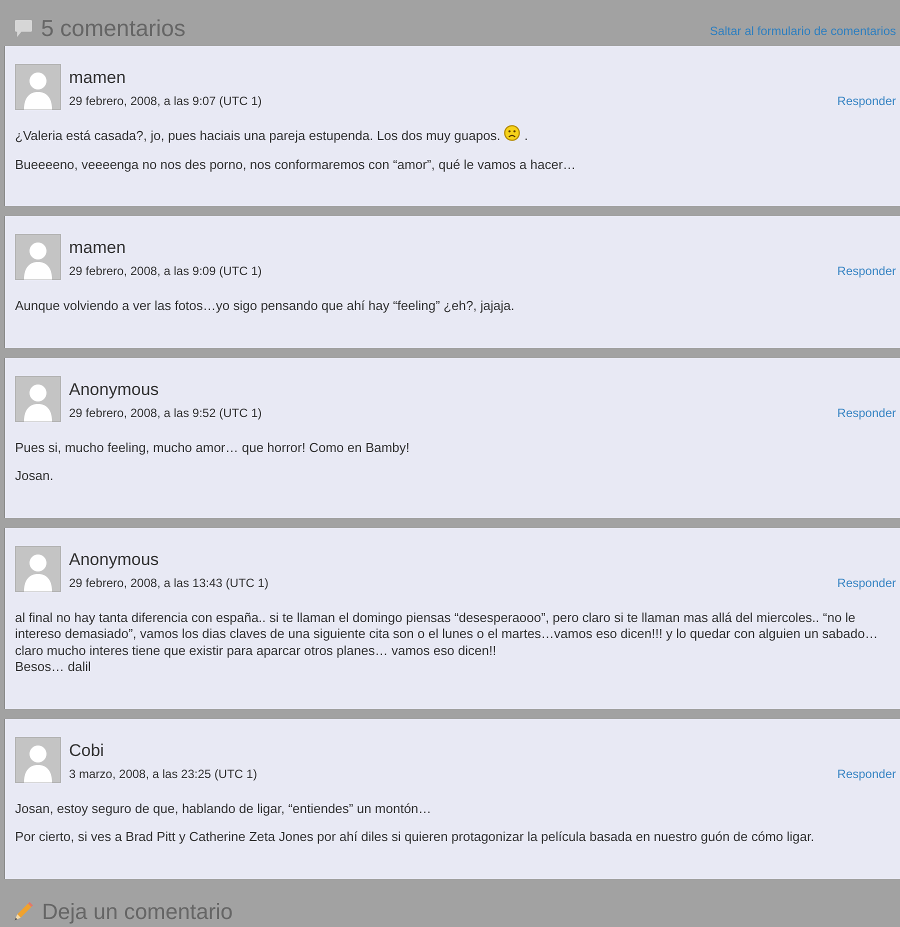  What do you see at coordinates (23, 911) in the screenshot?
I see `pencil-icon` at bounding box center [23, 911].